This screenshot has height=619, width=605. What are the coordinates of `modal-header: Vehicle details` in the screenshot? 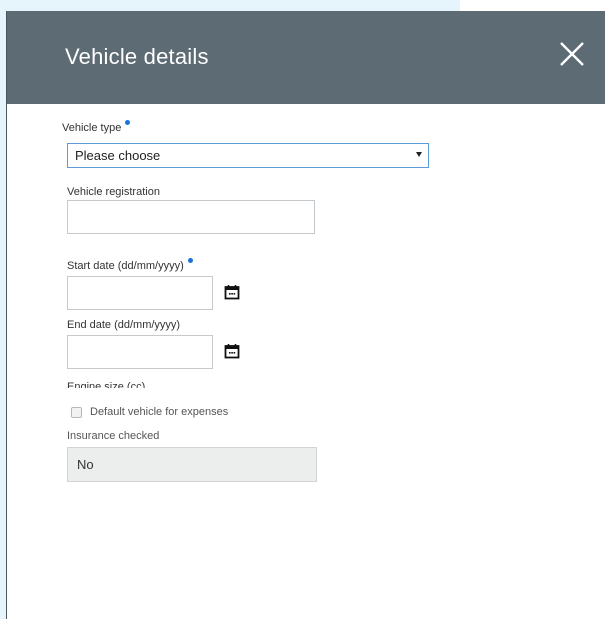 It's located at (306, 57).